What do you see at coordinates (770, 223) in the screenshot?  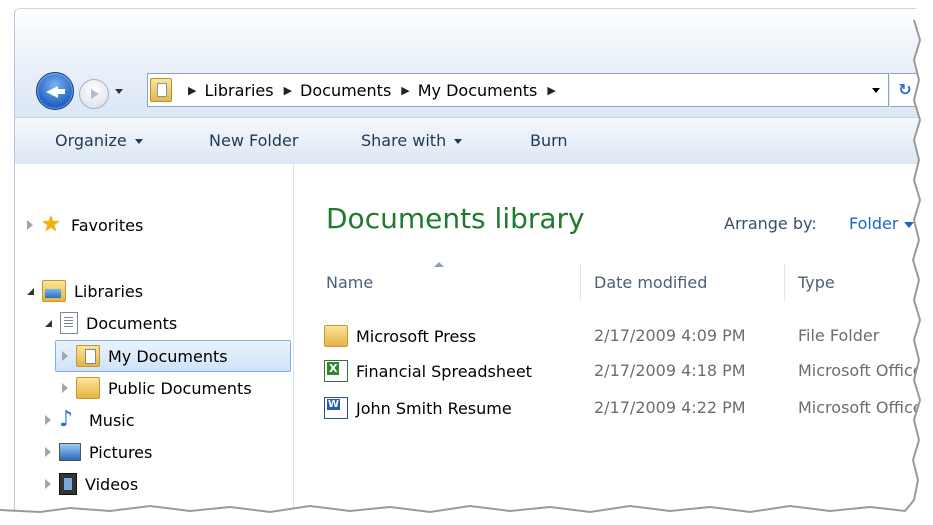 I see `arrange-by-label: Arrange by:` at bounding box center [770, 223].